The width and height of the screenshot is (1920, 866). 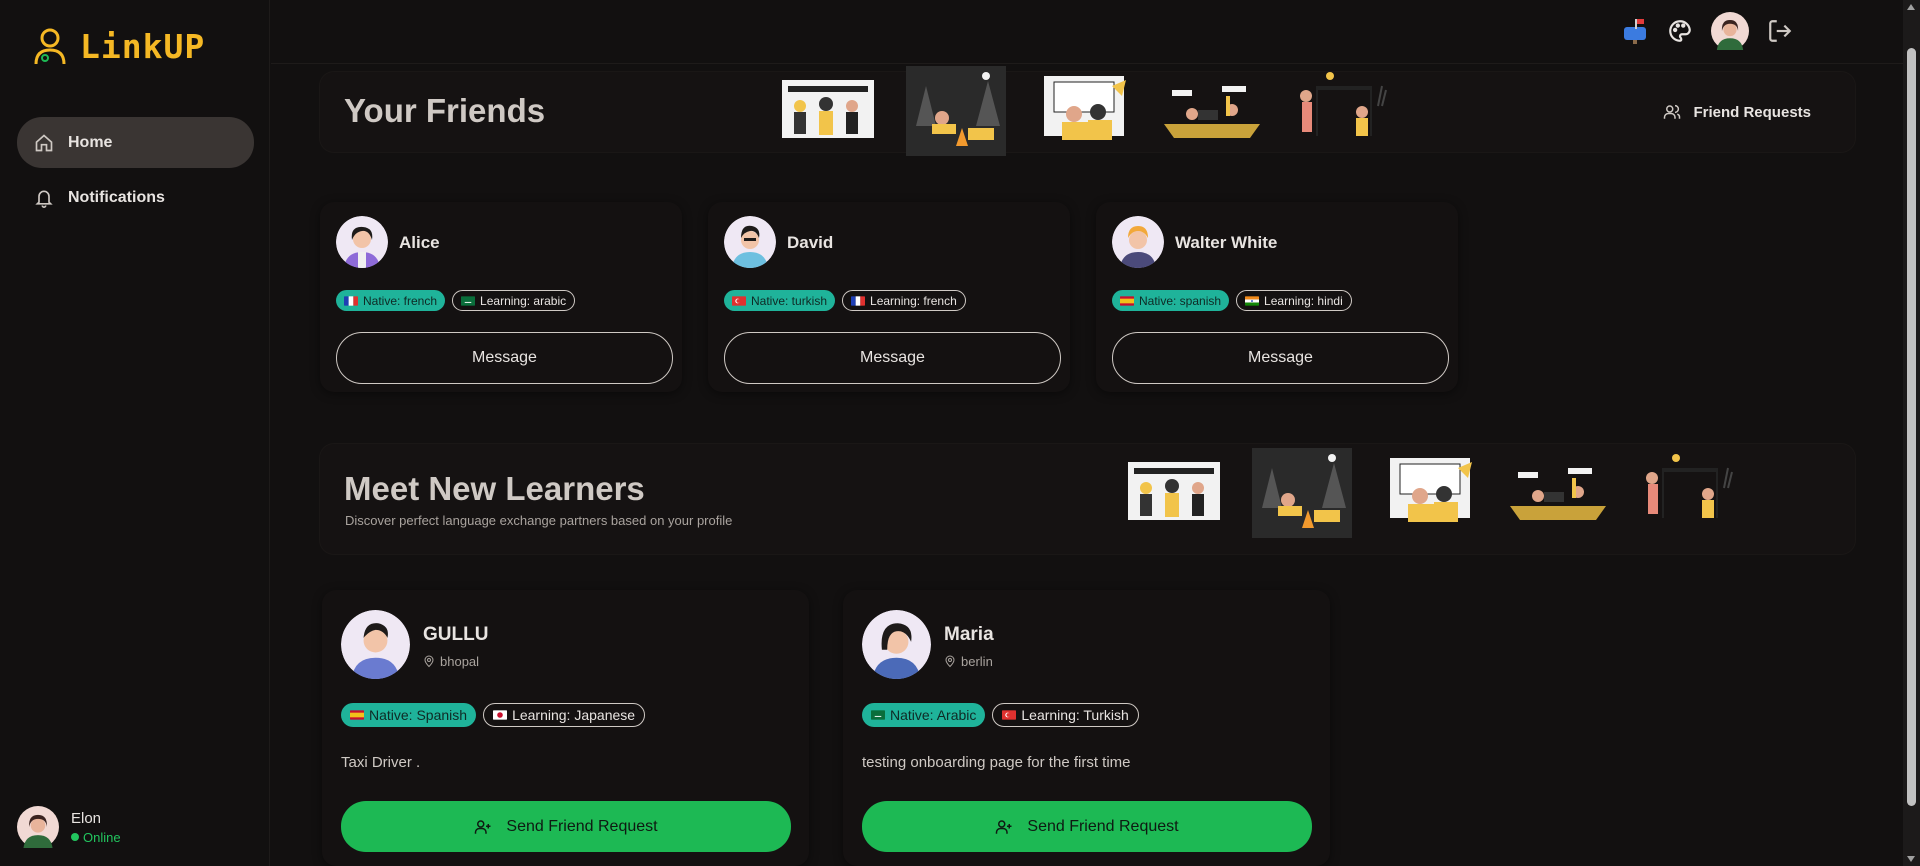 I want to click on sidebar-item-home: Home, so click(x=135, y=142).